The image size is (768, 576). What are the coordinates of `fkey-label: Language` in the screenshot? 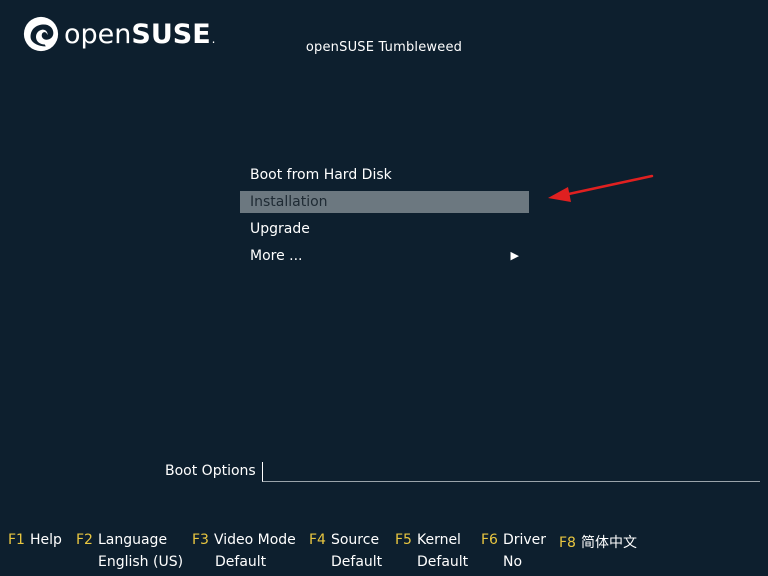 It's located at (132, 540).